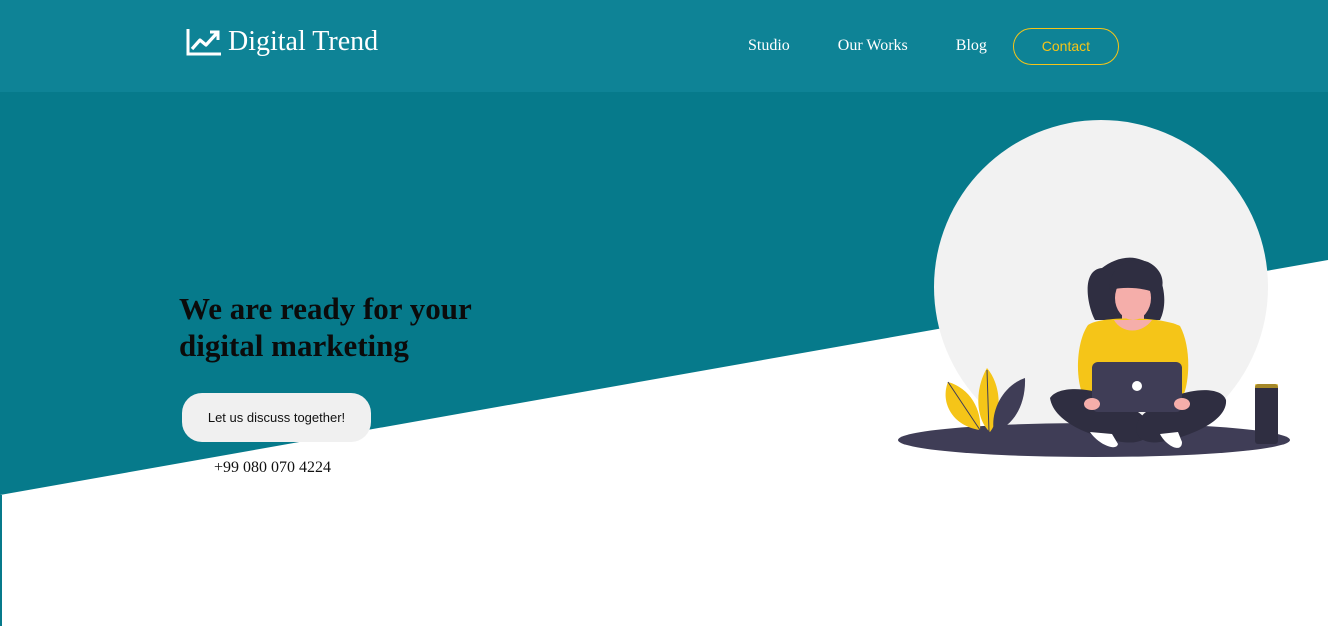 This screenshot has width=1328, height=626. Describe the element at coordinates (873, 46) in the screenshot. I see `nav-link-our-works: Our Works` at that location.